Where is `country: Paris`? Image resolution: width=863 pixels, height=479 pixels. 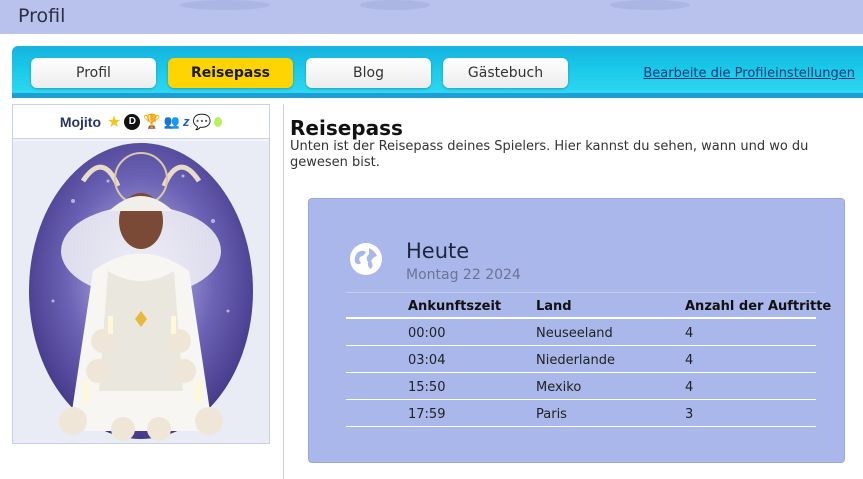
country: Paris is located at coordinates (551, 414).